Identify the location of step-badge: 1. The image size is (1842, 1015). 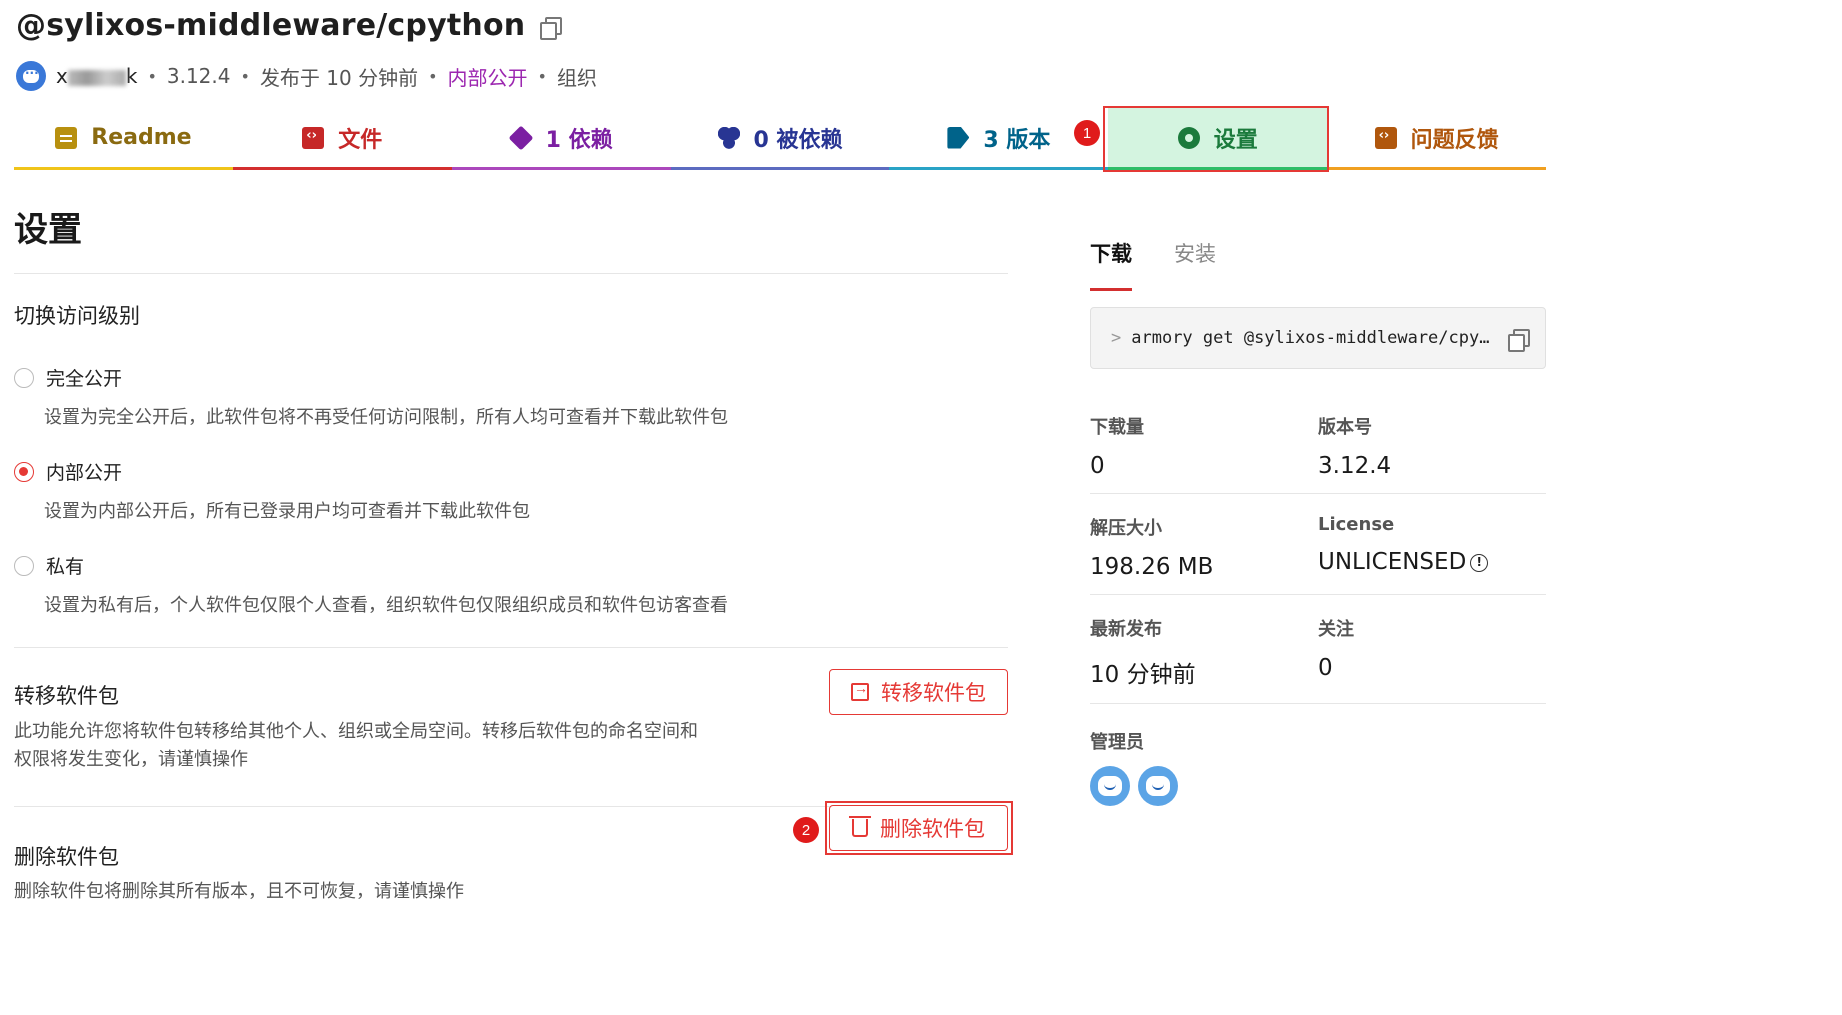
(1087, 133).